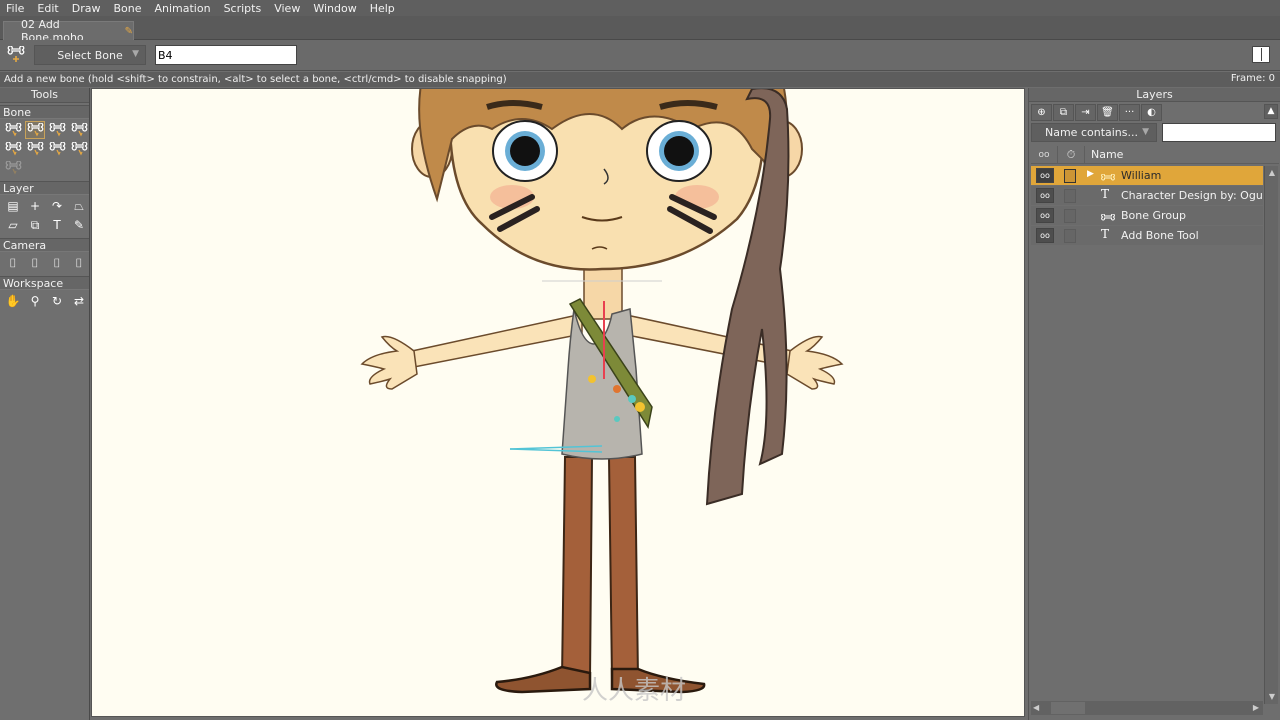  I want to click on delete-layer-button: 🗑, so click(1107, 112).